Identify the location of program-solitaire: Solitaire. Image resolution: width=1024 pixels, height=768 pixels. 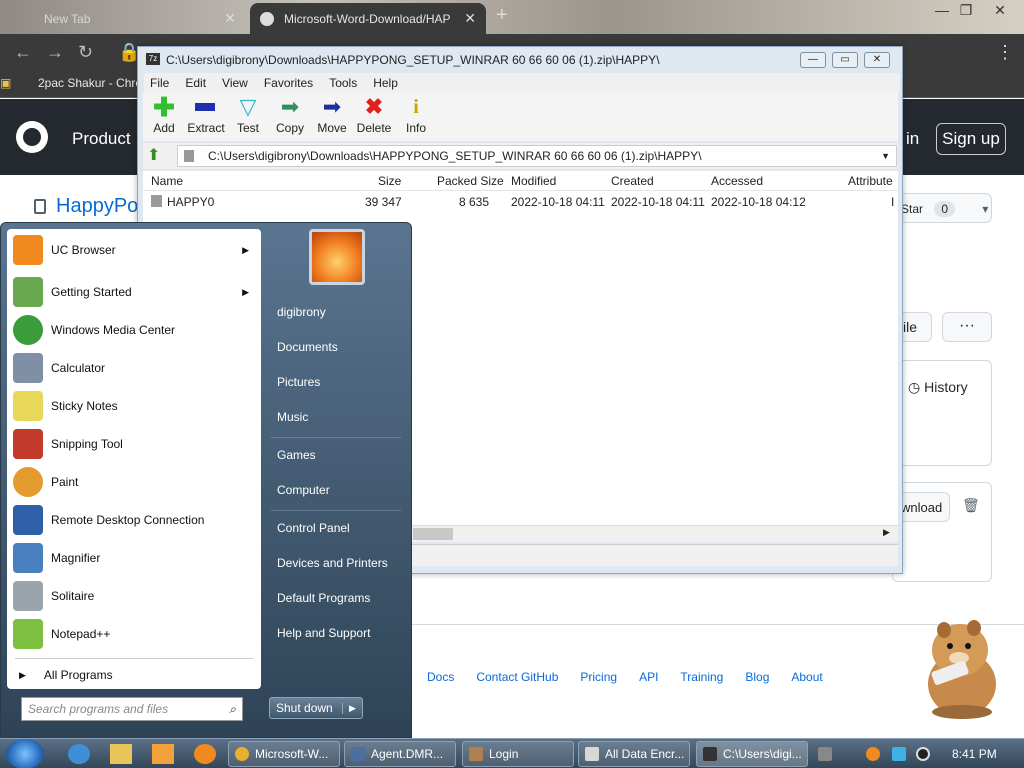
(134, 596).